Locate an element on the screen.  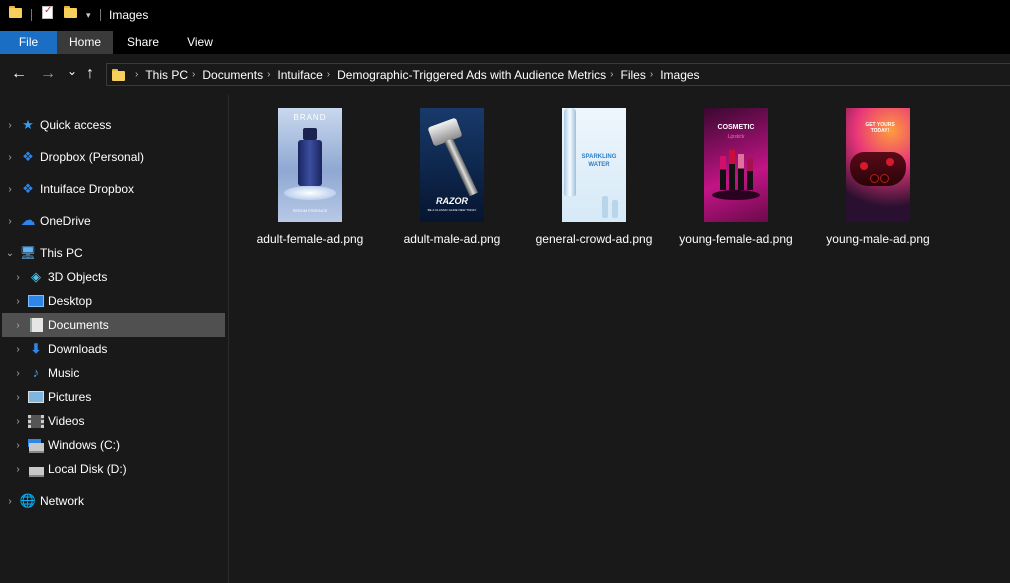
sidebar-item-label: OneDrive is located at coordinates (65, 221).